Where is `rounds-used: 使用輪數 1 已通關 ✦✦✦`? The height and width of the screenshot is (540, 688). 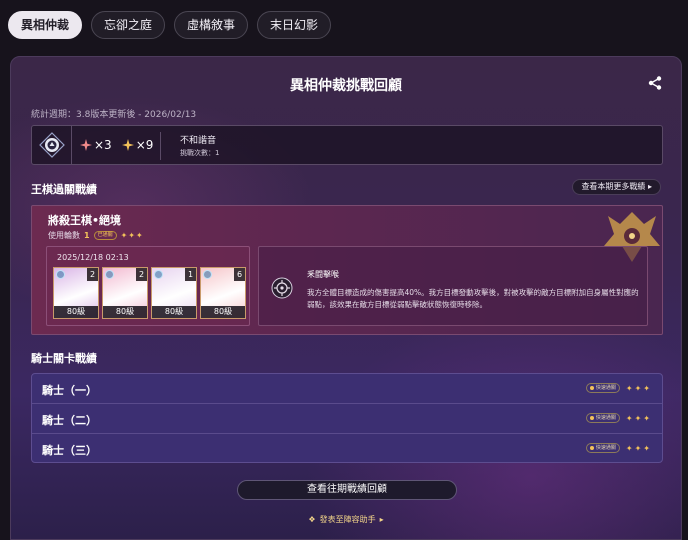 rounds-used: 使用輪數 1 已通關 ✦✦✦ is located at coordinates (96, 235).